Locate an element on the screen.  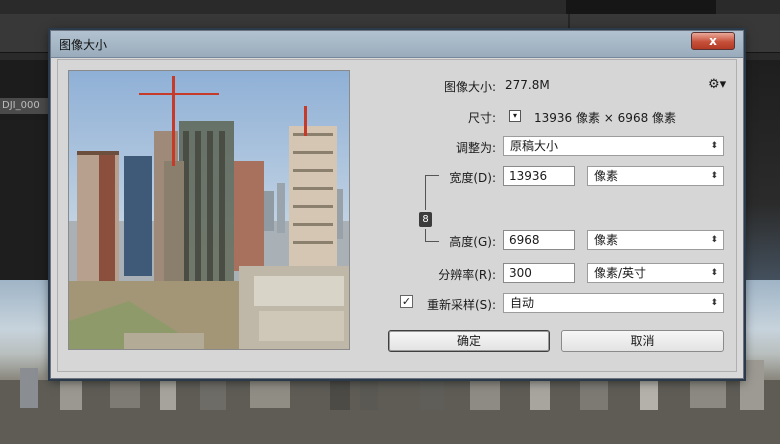
resolution-unit-select: 像素/英寸 ⬍ is located at coordinates (655, 273).